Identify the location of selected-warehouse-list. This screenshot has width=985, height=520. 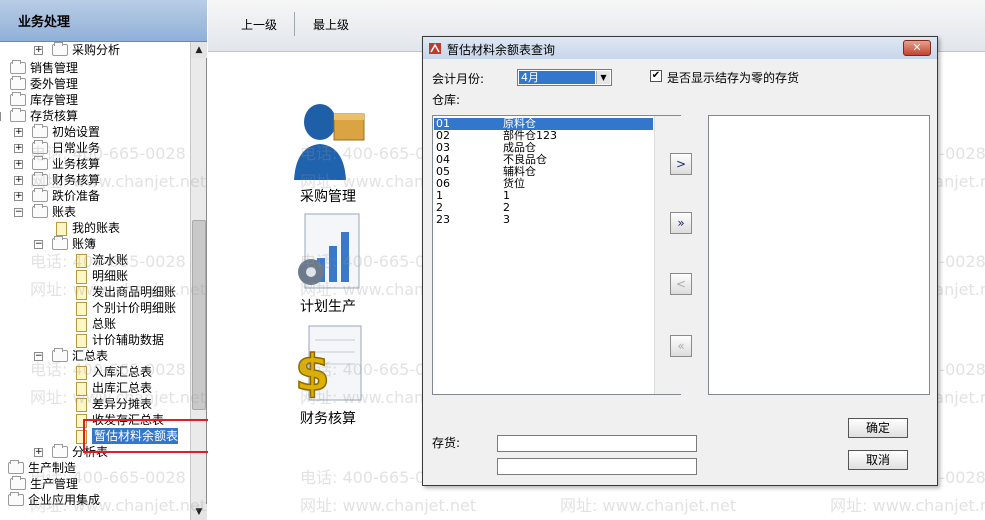
(819, 255).